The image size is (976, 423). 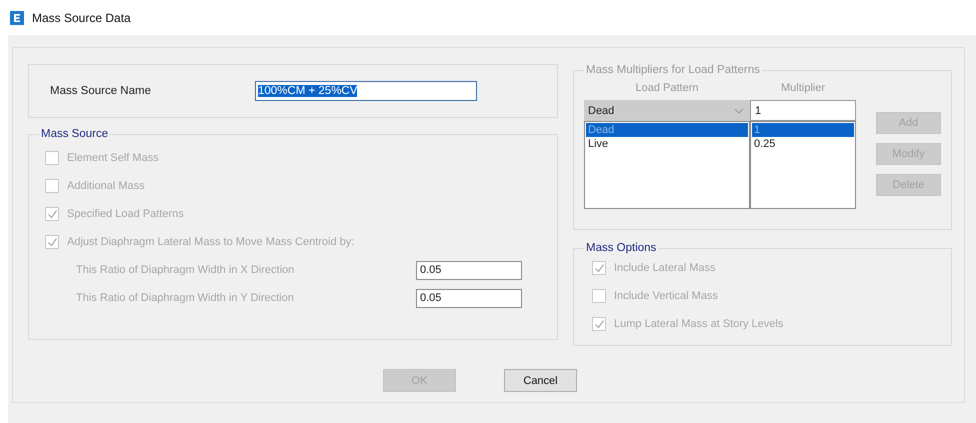 What do you see at coordinates (186, 270) in the screenshot?
I see `field-label: This Ratio of Diaphragm Width in X Direction` at bounding box center [186, 270].